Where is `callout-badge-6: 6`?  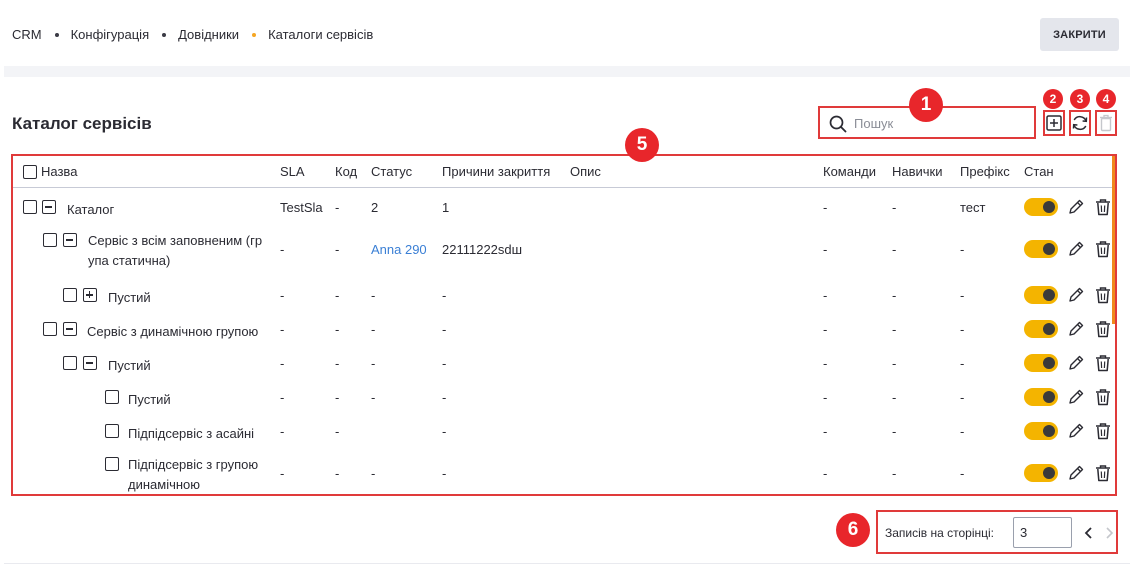 callout-badge-6: 6 is located at coordinates (853, 530).